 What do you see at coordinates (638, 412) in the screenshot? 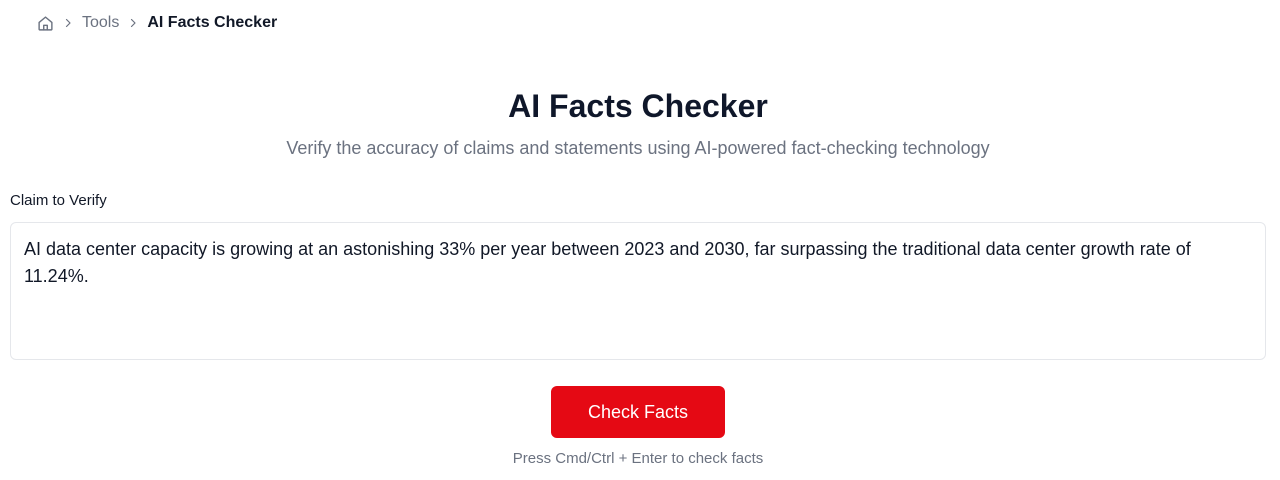
I see `check-facts-button: Check Facts` at bounding box center [638, 412].